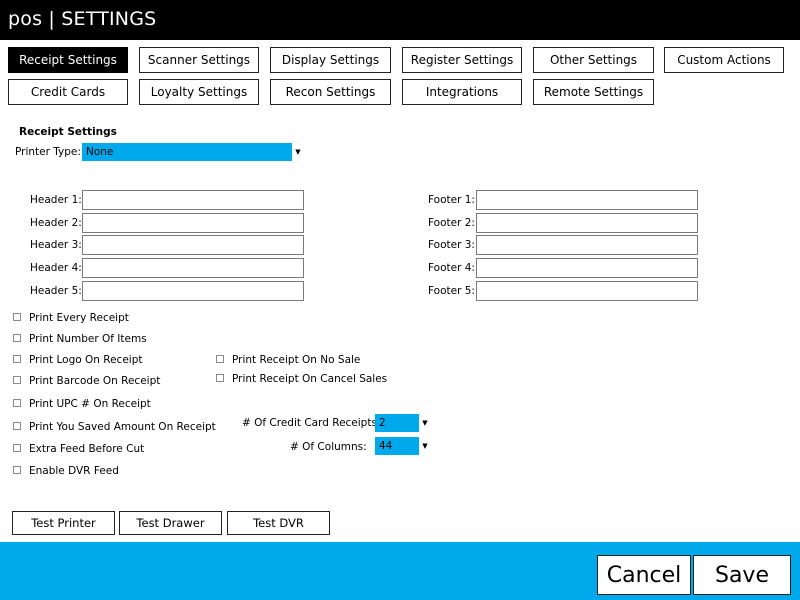  Describe the element at coordinates (403, 423) in the screenshot. I see `credit-card-receipts-select: 2 ▼` at that location.